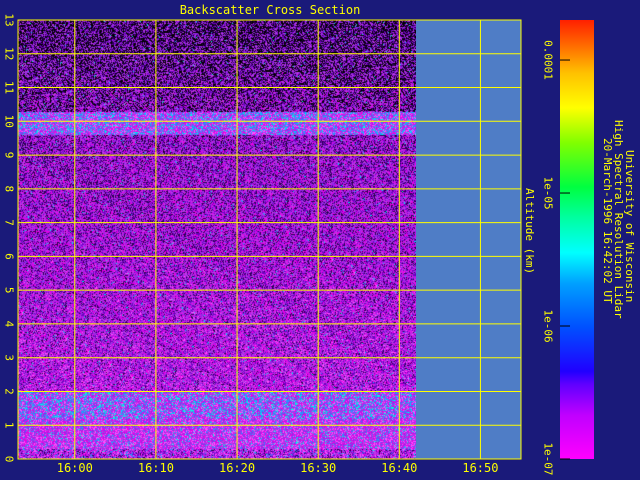 The height and width of the screenshot is (480, 640). I want to click on y-tick-label: 4, so click(9, 324).